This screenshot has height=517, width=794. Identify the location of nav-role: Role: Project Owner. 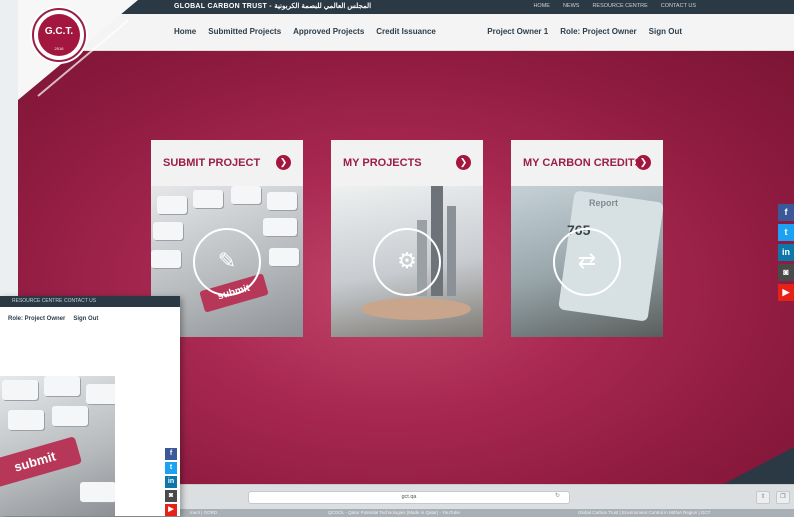
(598, 31).